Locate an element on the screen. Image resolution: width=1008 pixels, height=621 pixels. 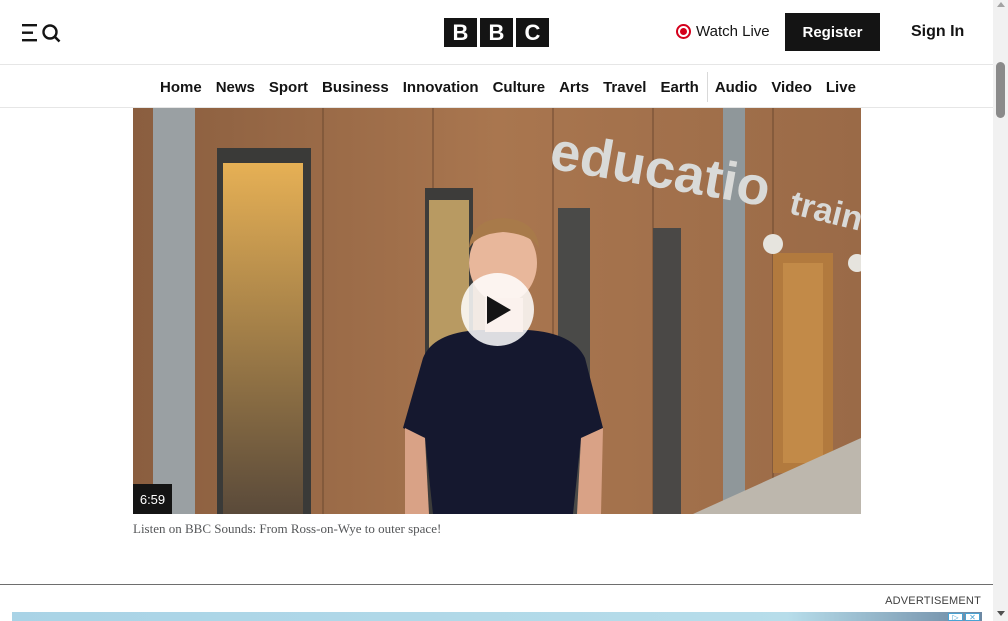
logo-letter: C is located at coordinates (532, 32).